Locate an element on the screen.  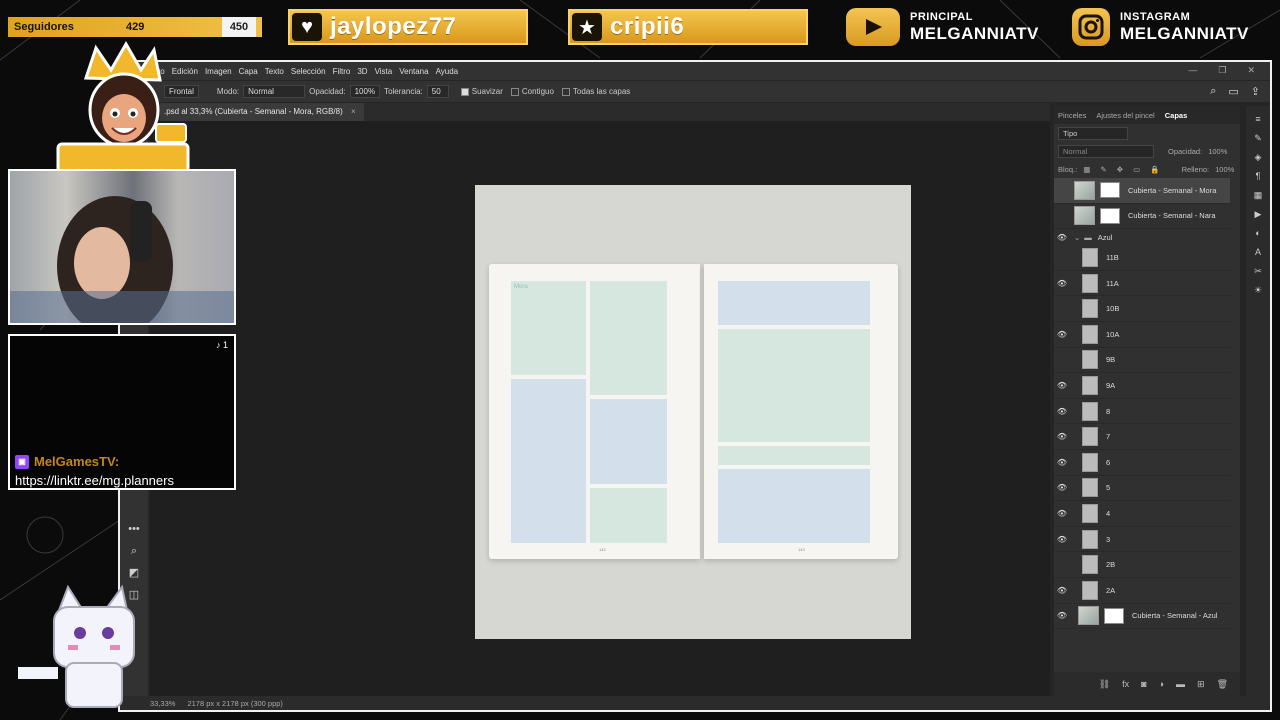
tools-icon: ✂ is located at coordinates (1258, 271).